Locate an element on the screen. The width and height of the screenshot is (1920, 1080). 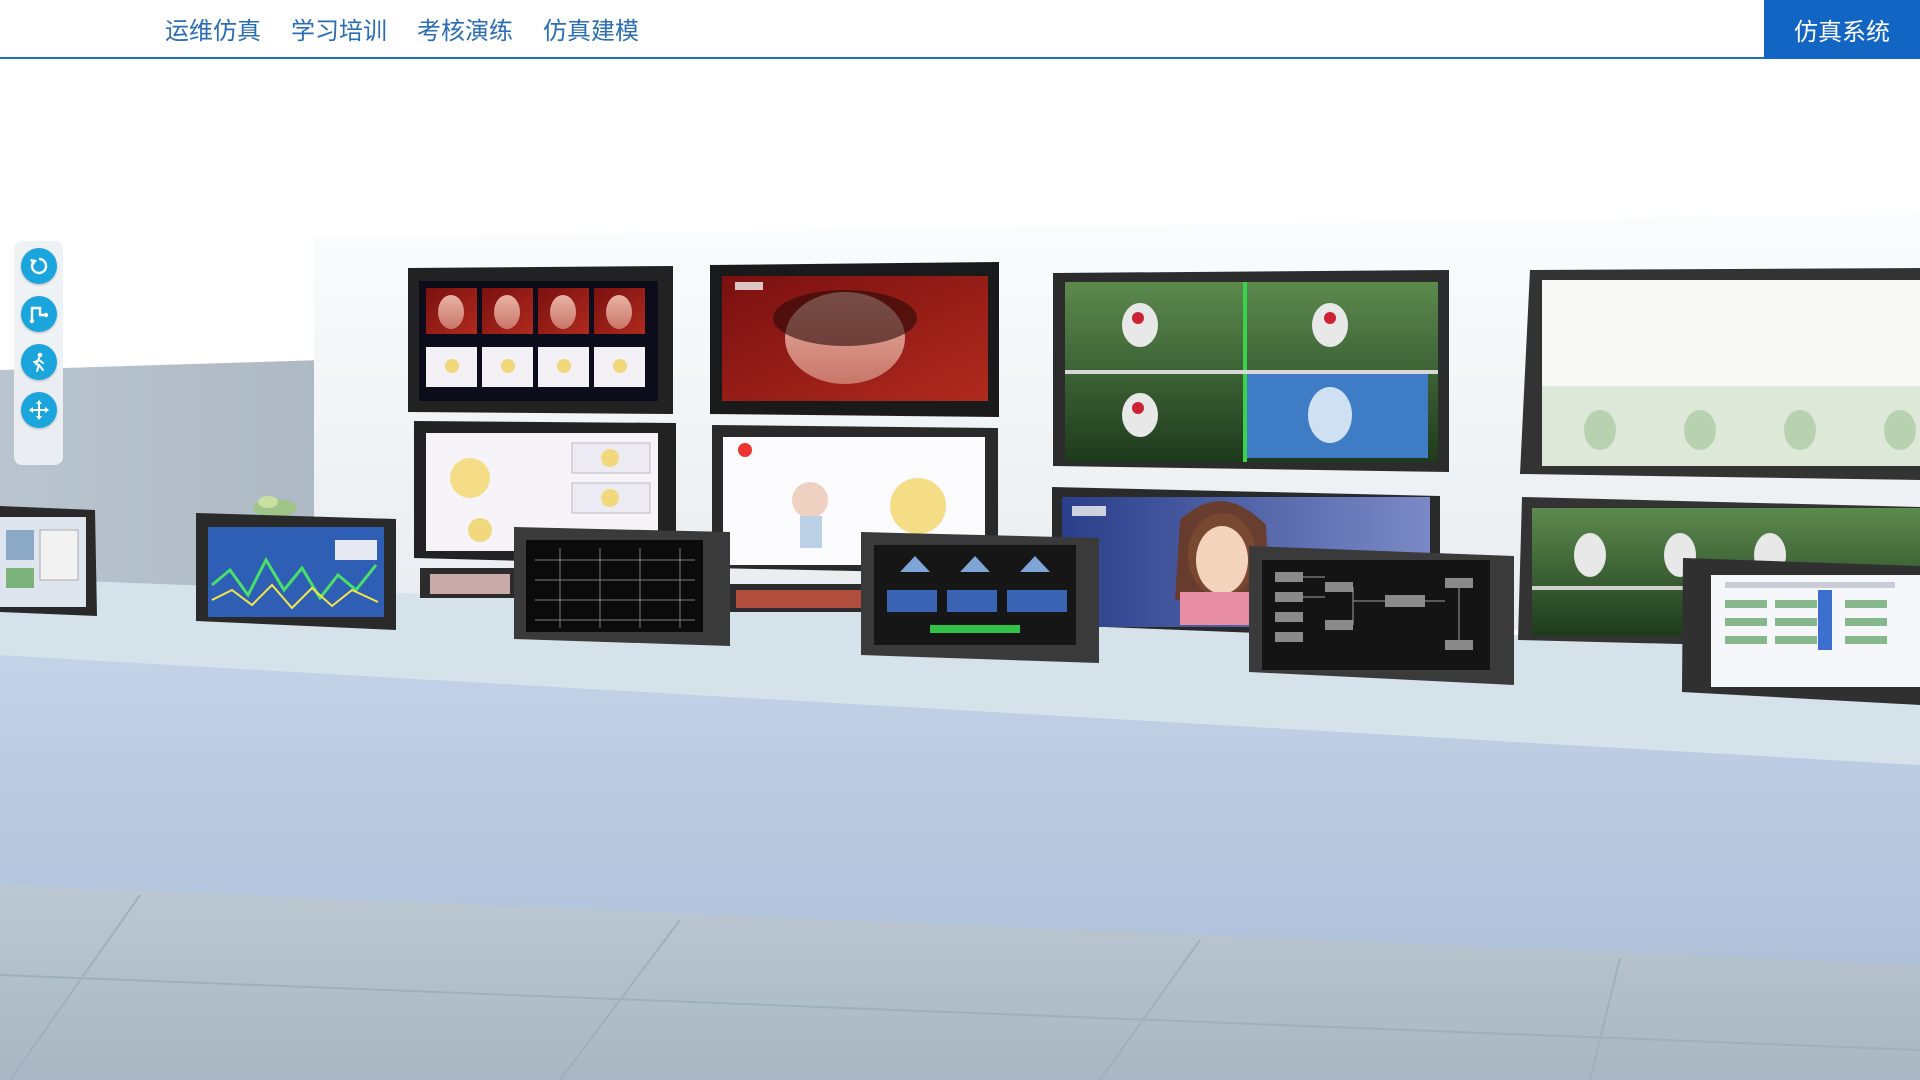
view-toolbar is located at coordinates (38, 353).